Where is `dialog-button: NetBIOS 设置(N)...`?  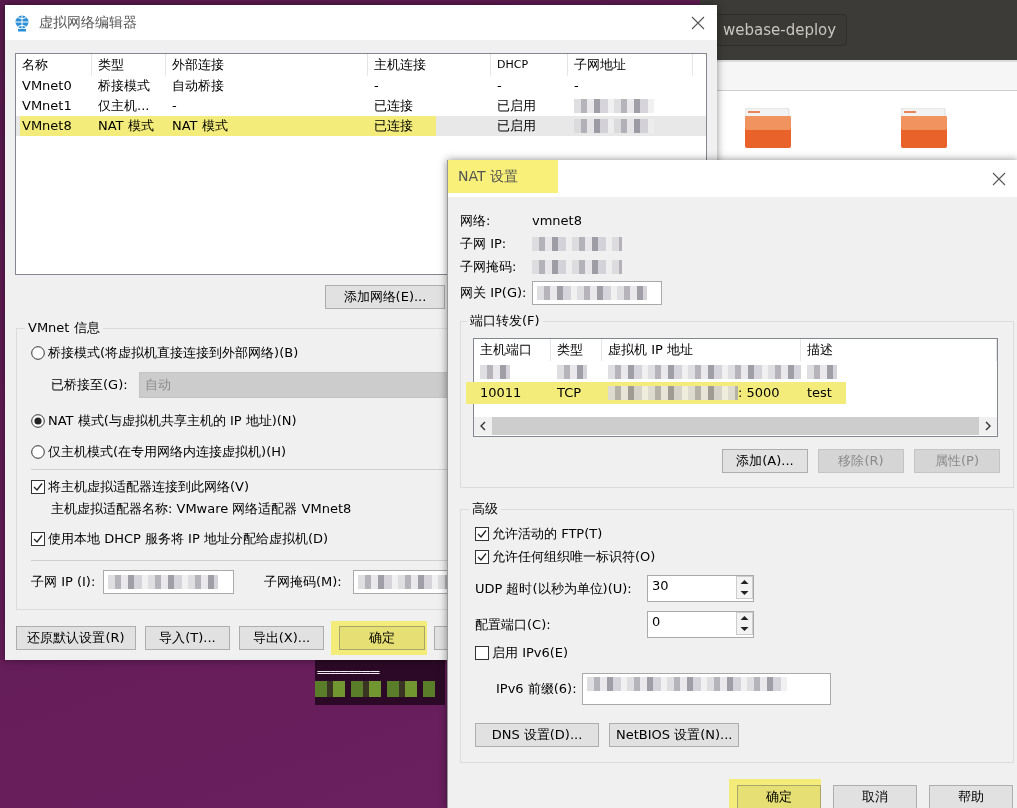 dialog-button: NetBIOS 设置(N)... is located at coordinates (674, 735).